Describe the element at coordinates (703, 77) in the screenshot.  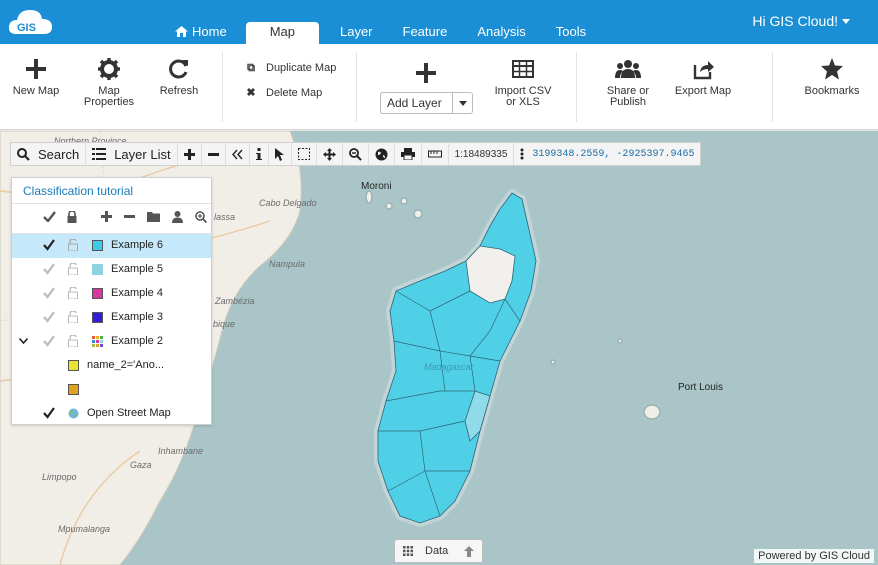
I see `export-map-button: Export Map` at that location.